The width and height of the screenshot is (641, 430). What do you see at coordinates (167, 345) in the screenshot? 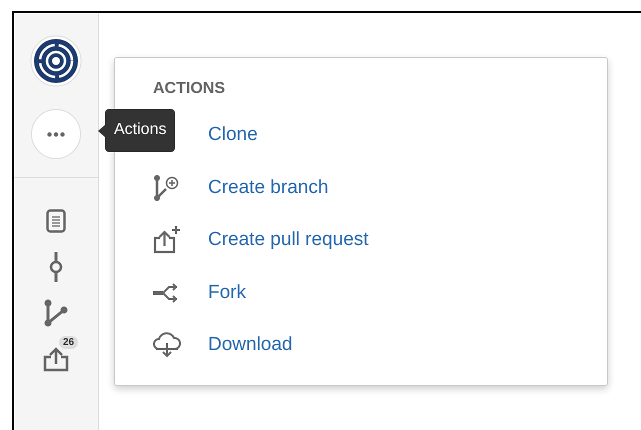
I see `cloud-download-icon` at bounding box center [167, 345].